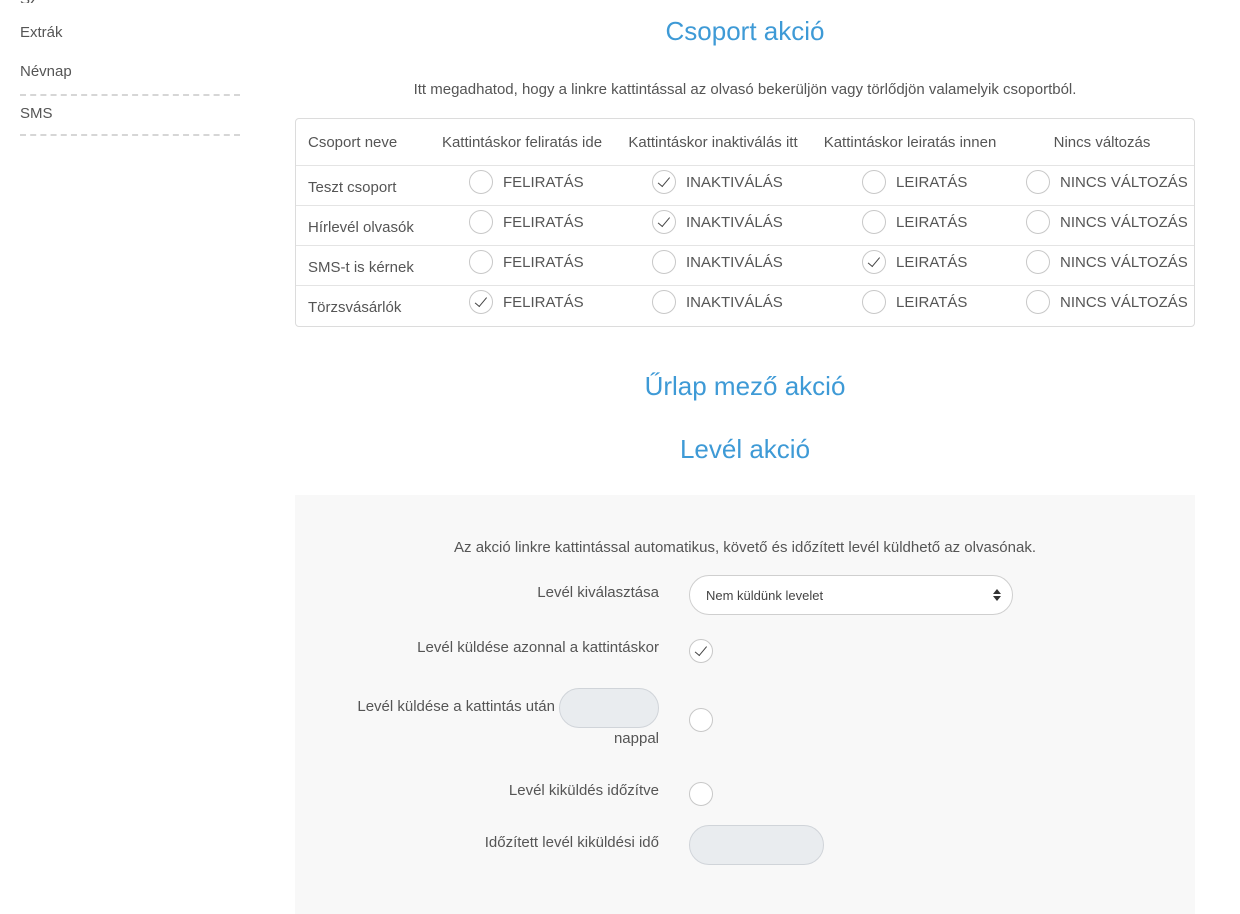 Image resolution: width=1240 pixels, height=914 pixels. What do you see at coordinates (851, 595) in the screenshot?
I see `mail-select: Nem küldünk levelet` at bounding box center [851, 595].